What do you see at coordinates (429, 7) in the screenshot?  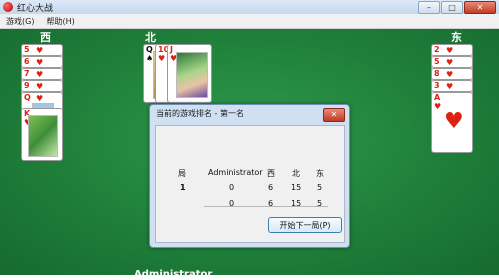 I see `minimize-button: –` at bounding box center [429, 7].